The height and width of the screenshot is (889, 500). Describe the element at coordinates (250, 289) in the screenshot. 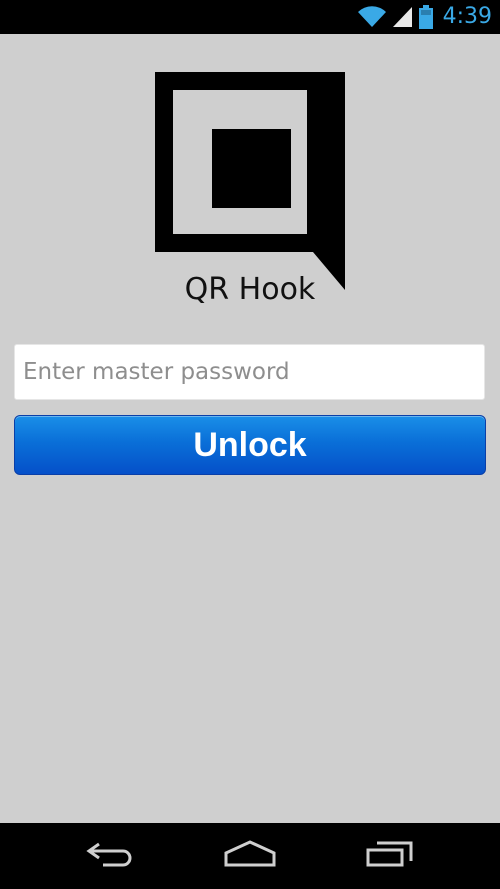

I see `app-name: QR Hook` at that location.